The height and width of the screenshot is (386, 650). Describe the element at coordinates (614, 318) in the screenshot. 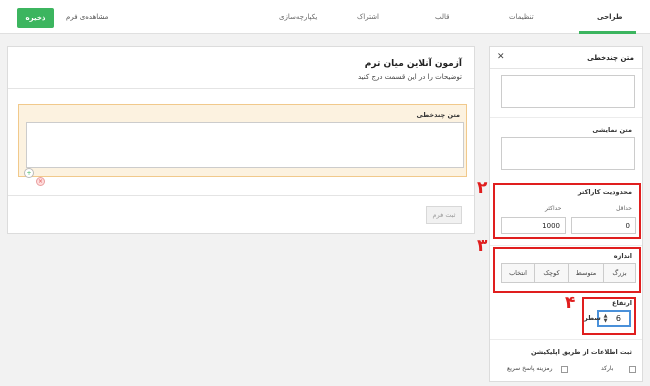

I see `height-rows-input: ▲ ▼ 6` at that location.